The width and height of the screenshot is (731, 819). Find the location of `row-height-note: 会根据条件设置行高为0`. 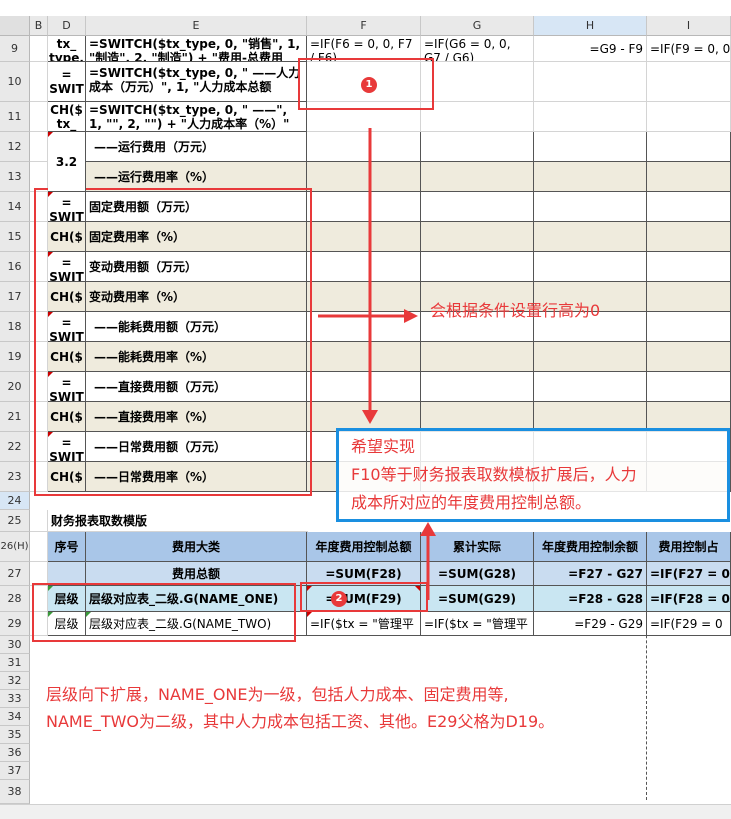

row-height-note: 会根据条件设置行高为0 is located at coordinates (515, 310).